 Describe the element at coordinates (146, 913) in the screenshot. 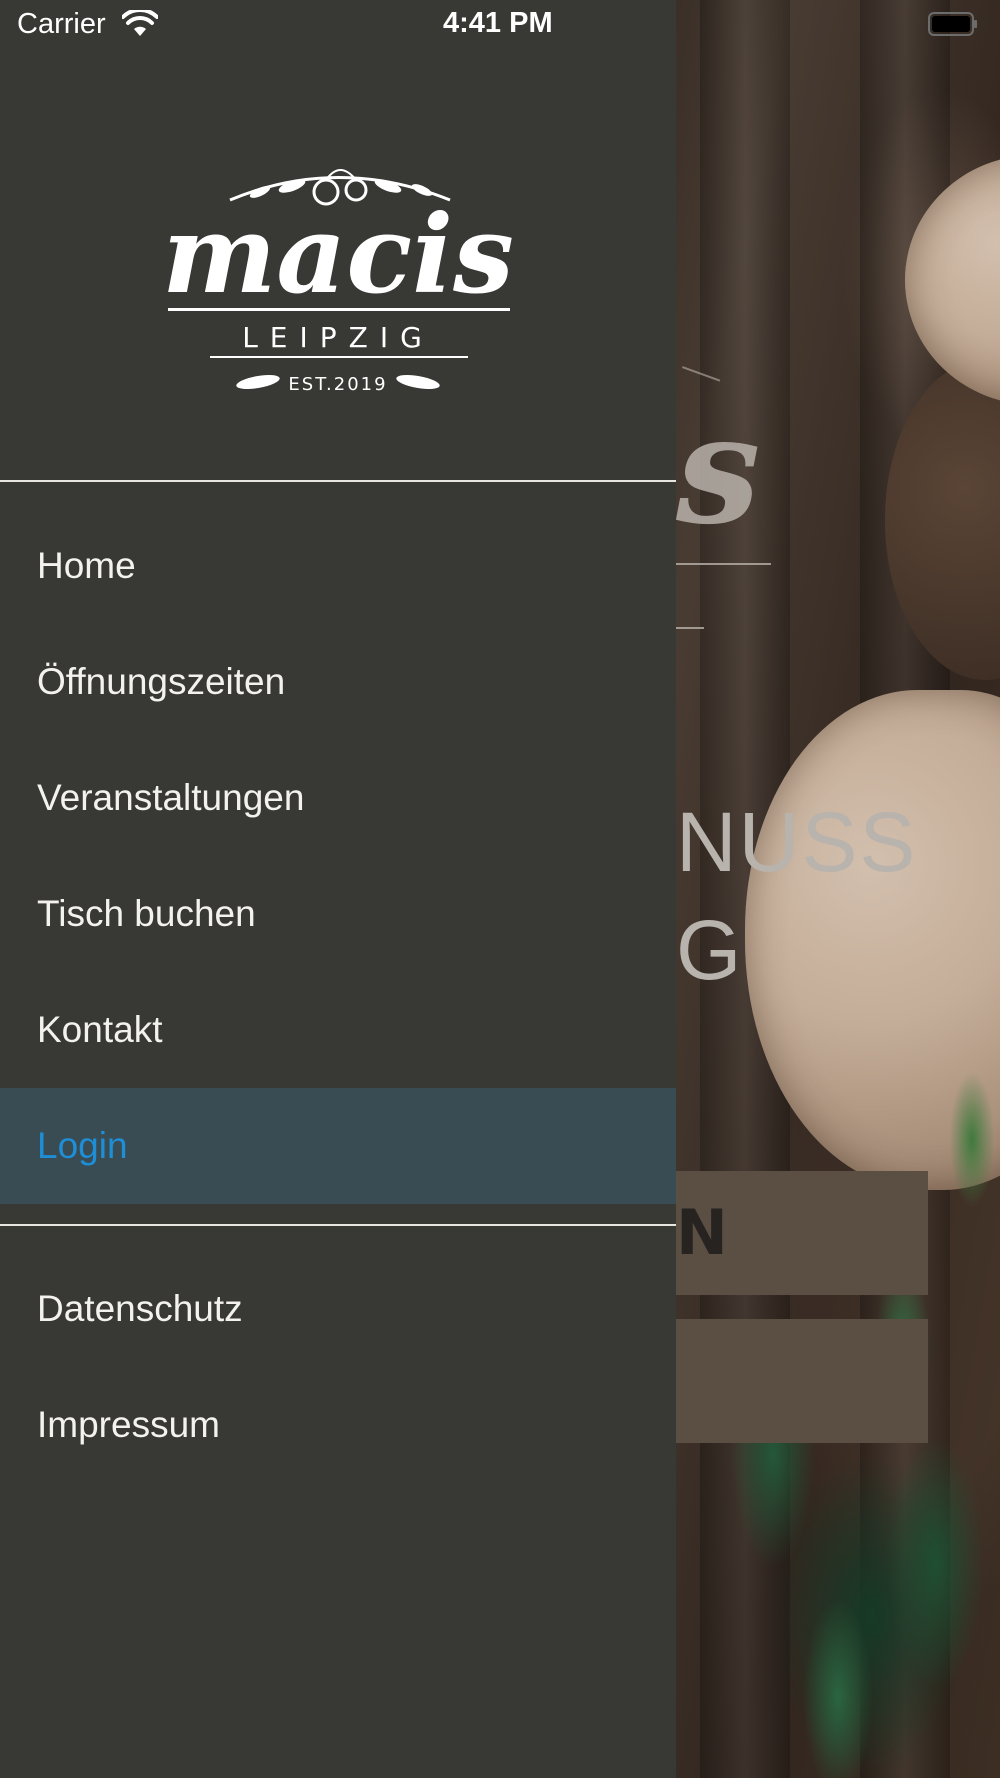

I see `menu-item-label: Tisch buchen` at that location.